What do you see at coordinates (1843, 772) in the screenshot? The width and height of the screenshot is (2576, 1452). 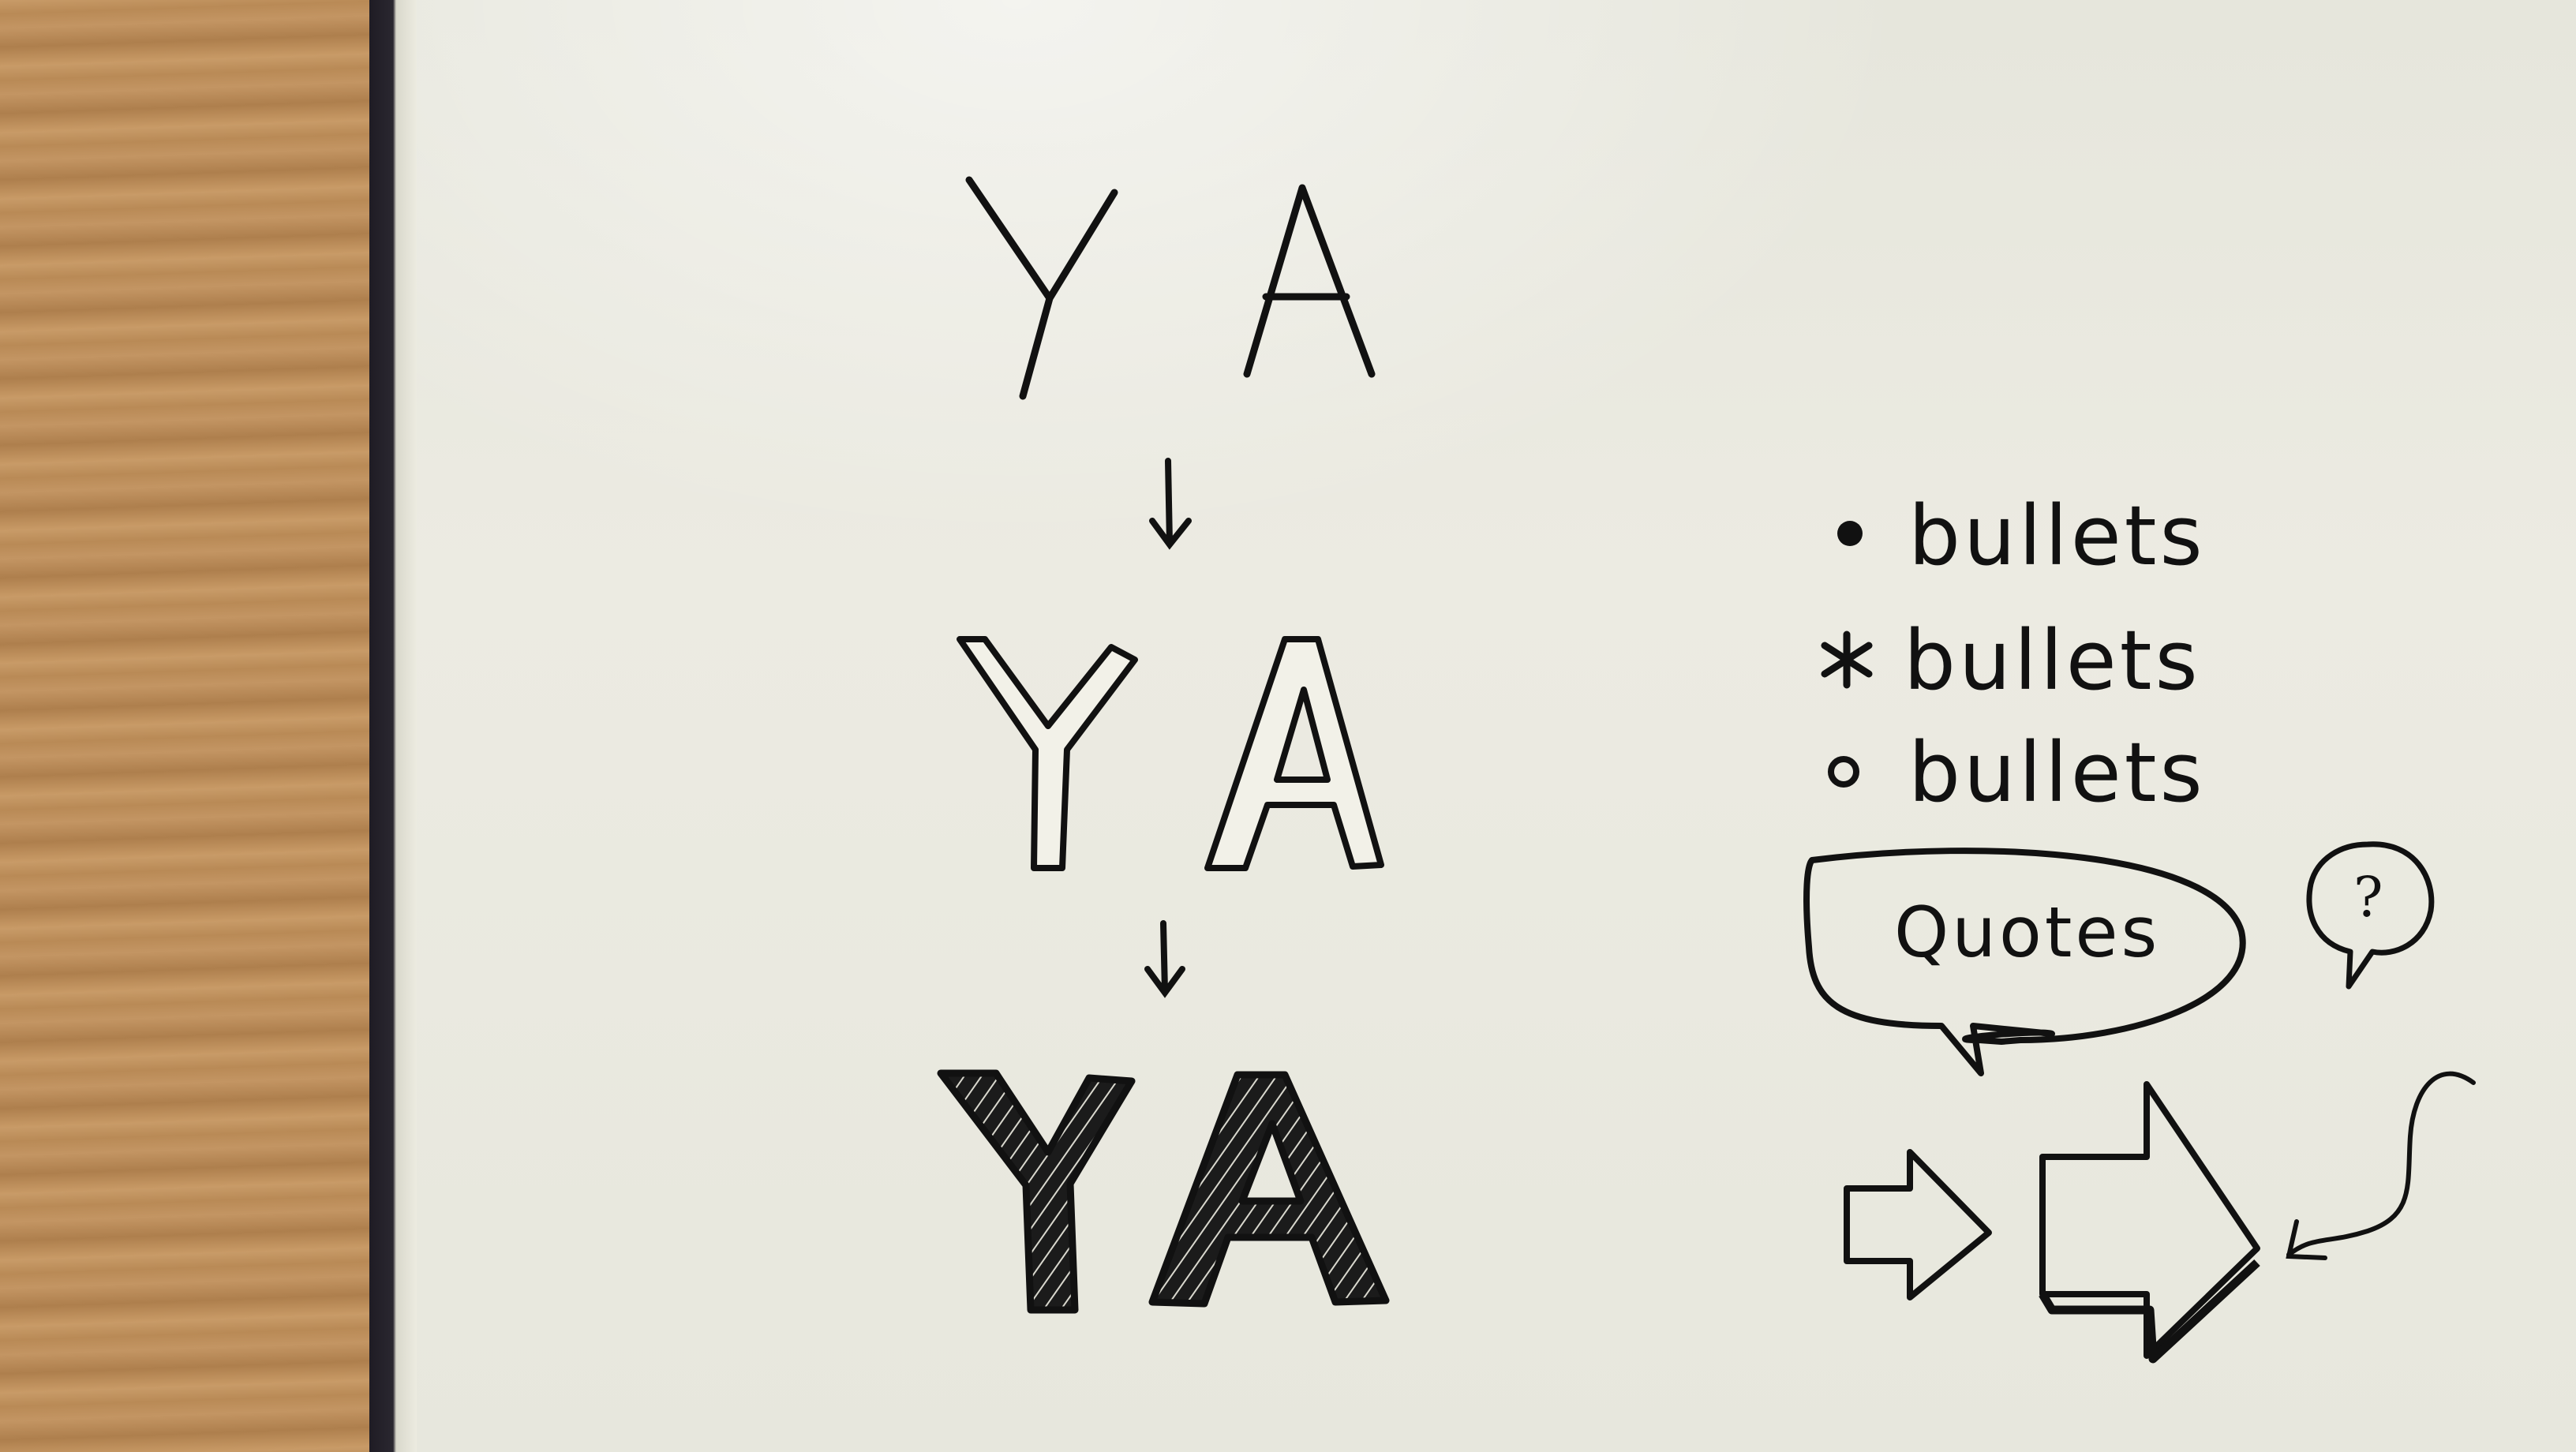 I see `circle-bullet-icon` at bounding box center [1843, 772].